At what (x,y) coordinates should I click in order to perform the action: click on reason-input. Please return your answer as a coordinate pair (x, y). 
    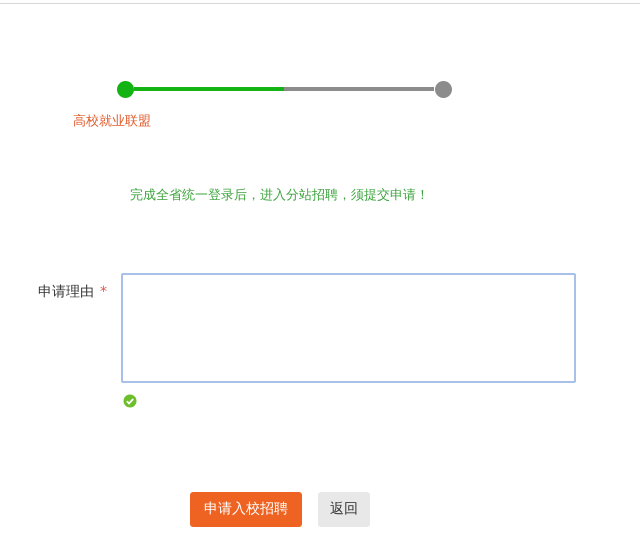
    Looking at the image, I should click on (348, 328).